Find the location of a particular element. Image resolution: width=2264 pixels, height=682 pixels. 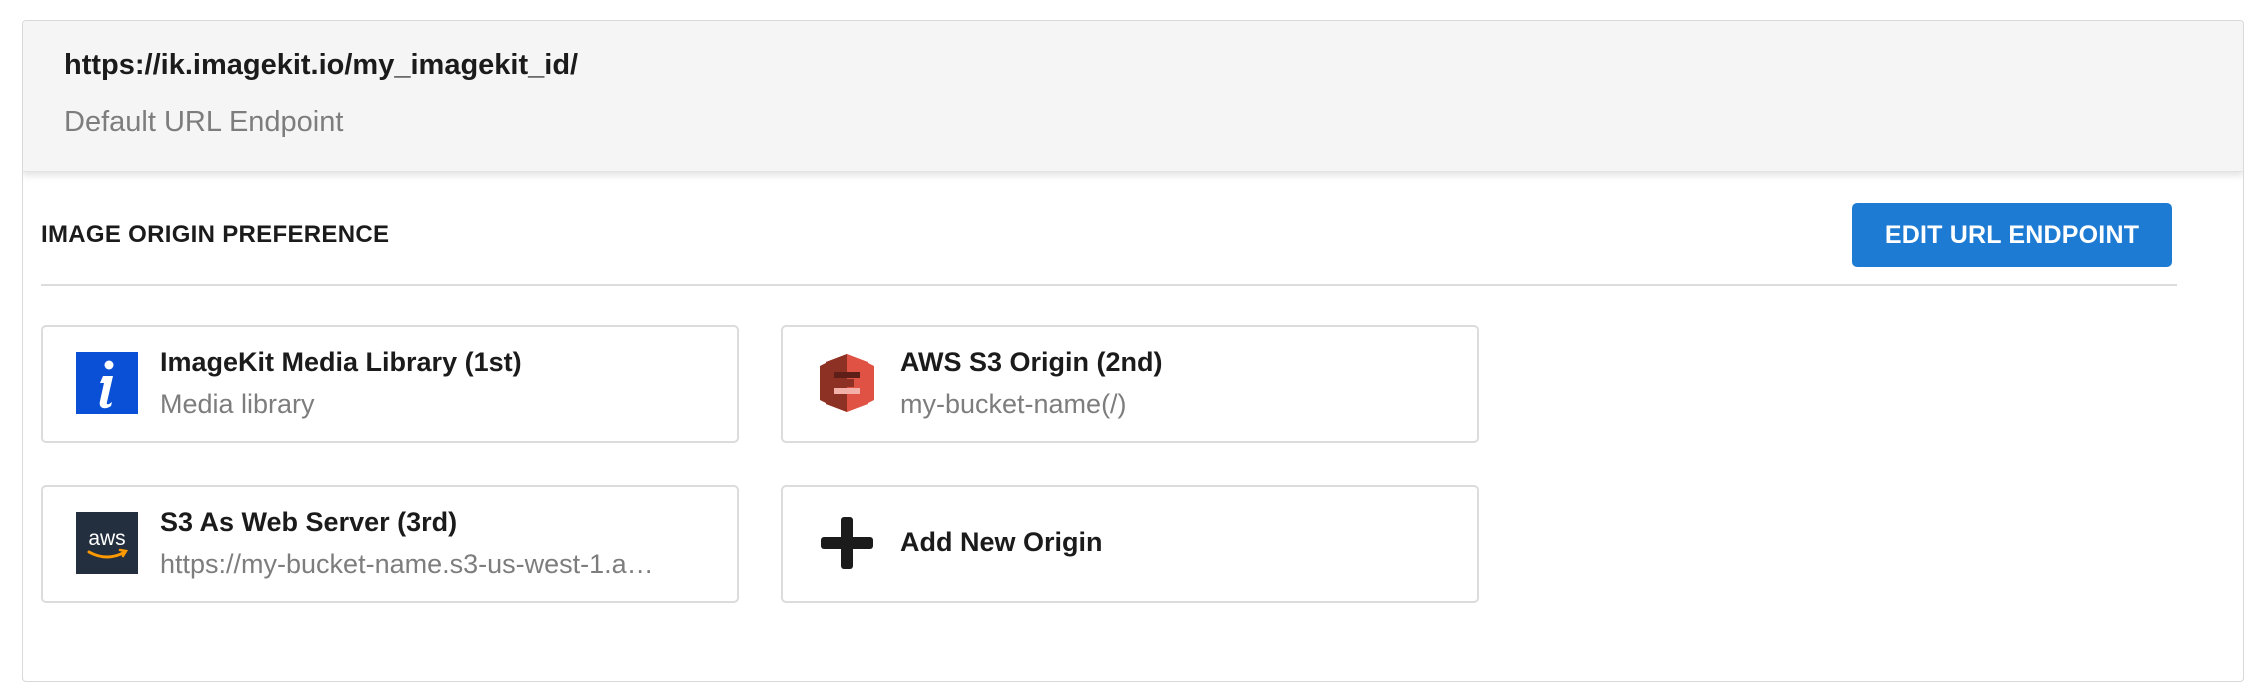

section-title: IMAGE ORIGIN PREFERENCE is located at coordinates (215, 234).